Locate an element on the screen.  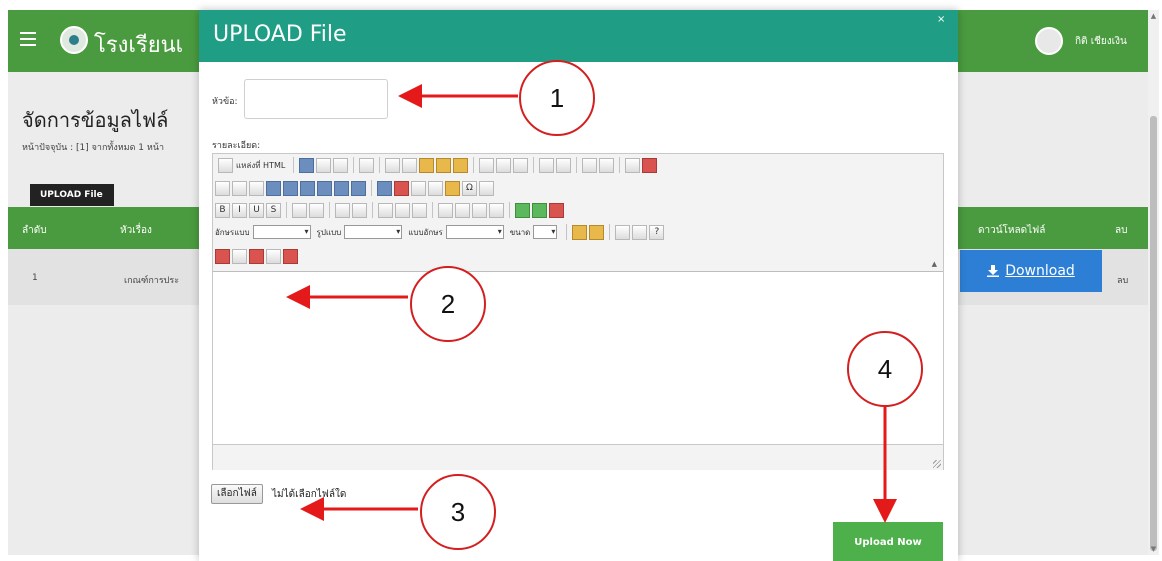
size-label: ขนาด is located at coordinates (520, 232).